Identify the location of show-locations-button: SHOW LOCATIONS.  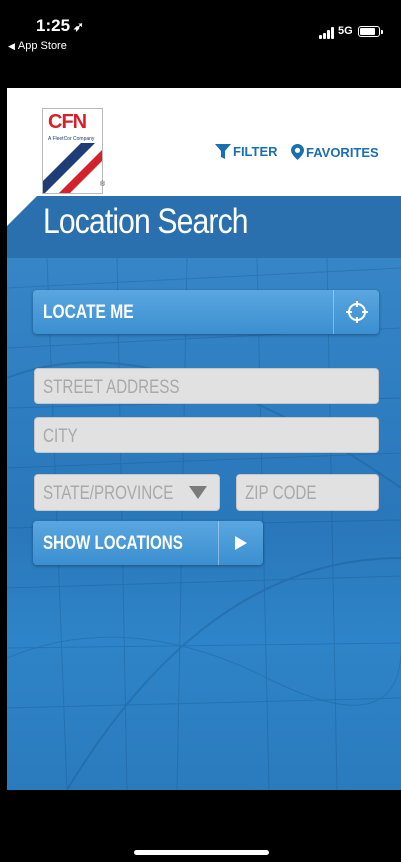
(148, 543).